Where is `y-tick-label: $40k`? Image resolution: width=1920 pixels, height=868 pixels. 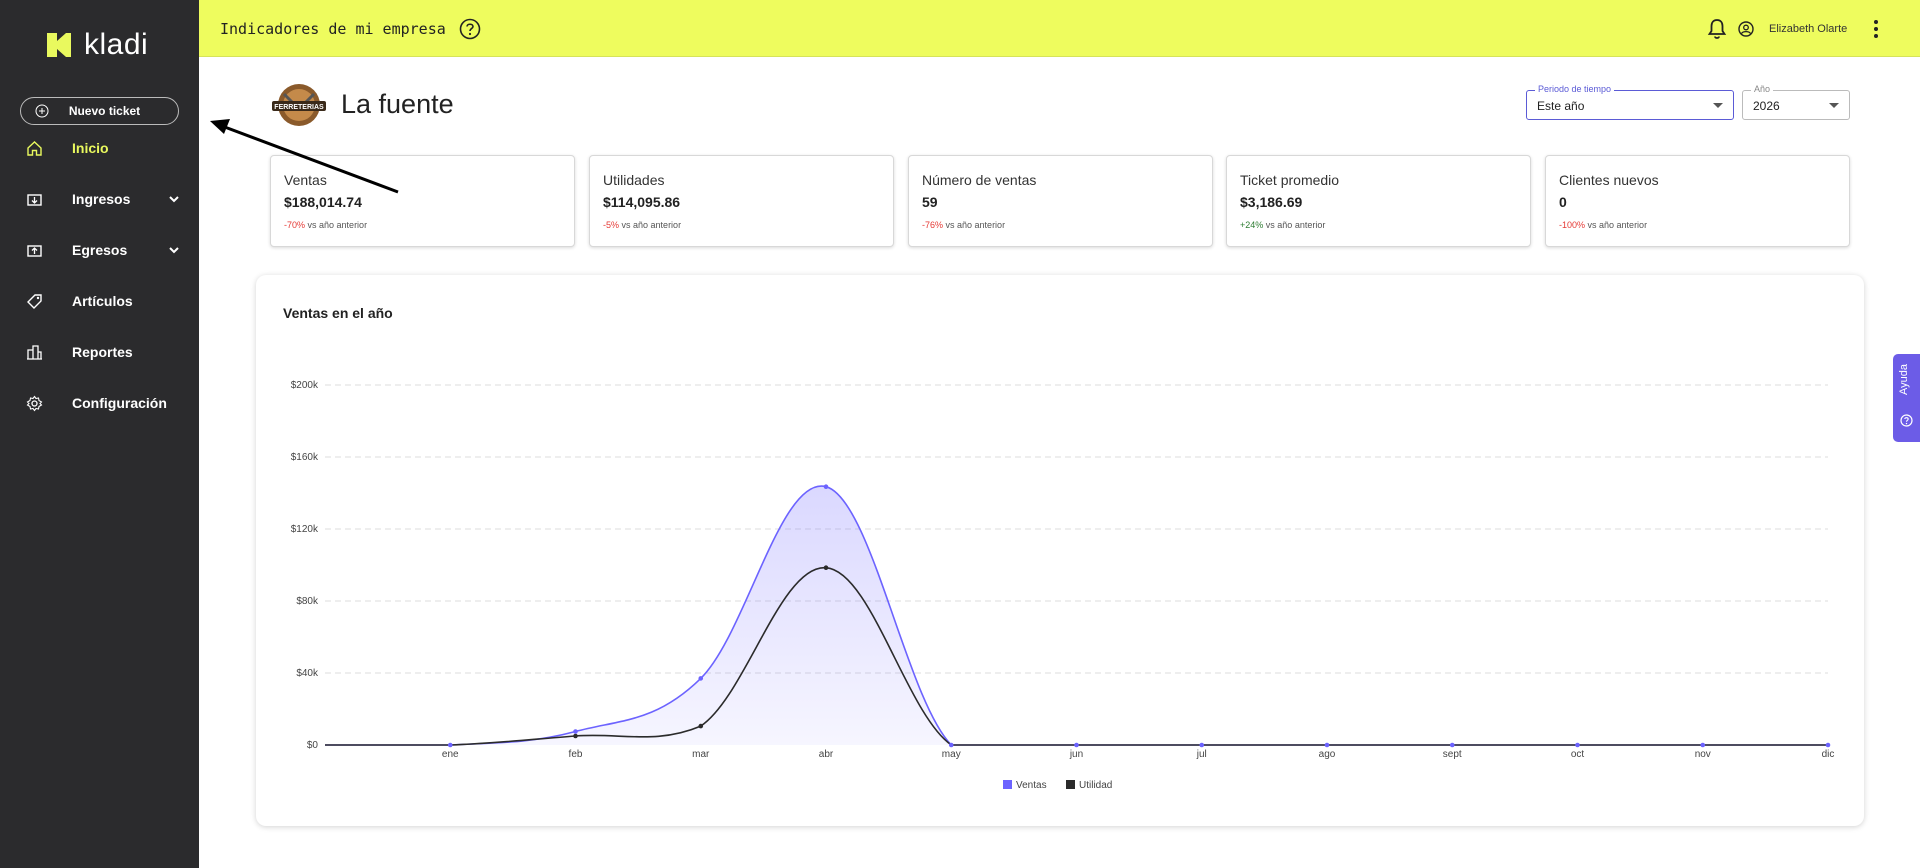
y-tick-label: $40k is located at coordinates (307, 673).